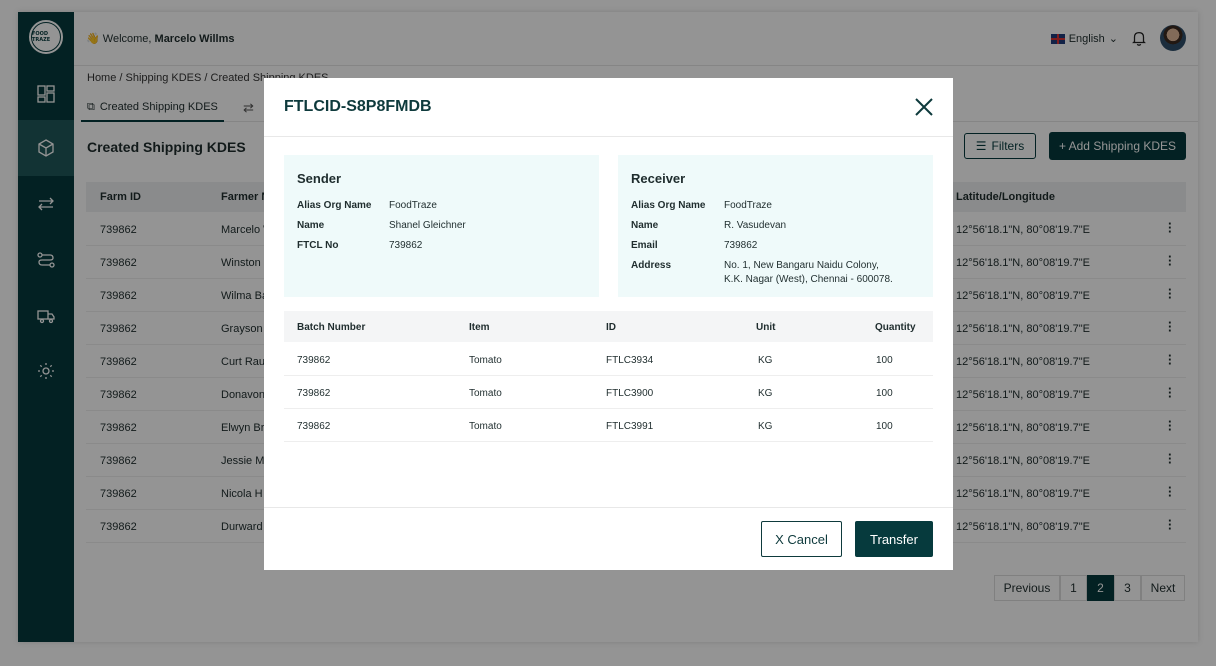  Describe the element at coordinates (427, 225) in the screenshot. I see `field-value: Shanel Gleichner` at that location.